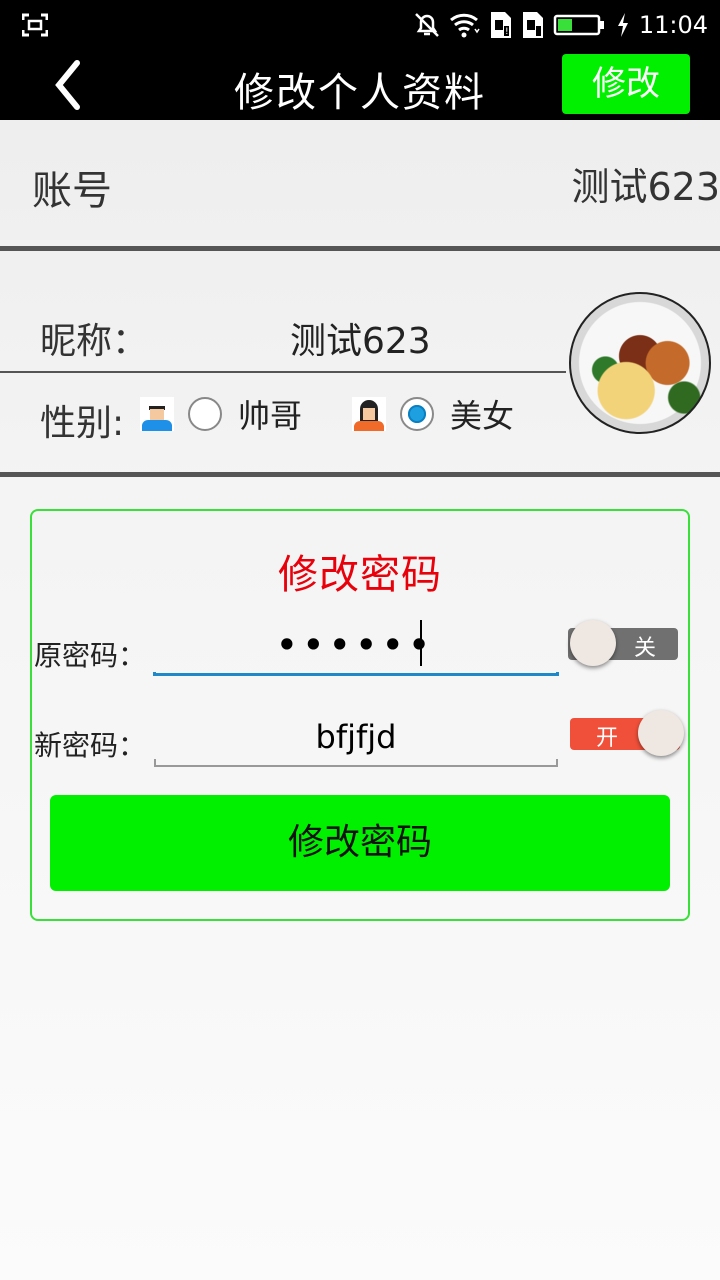 Image resolution: width=720 pixels, height=1280 pixels. Describe the element at coordinates (426, 25) in the screenshot. I see `mute-bell-icon` at that location.